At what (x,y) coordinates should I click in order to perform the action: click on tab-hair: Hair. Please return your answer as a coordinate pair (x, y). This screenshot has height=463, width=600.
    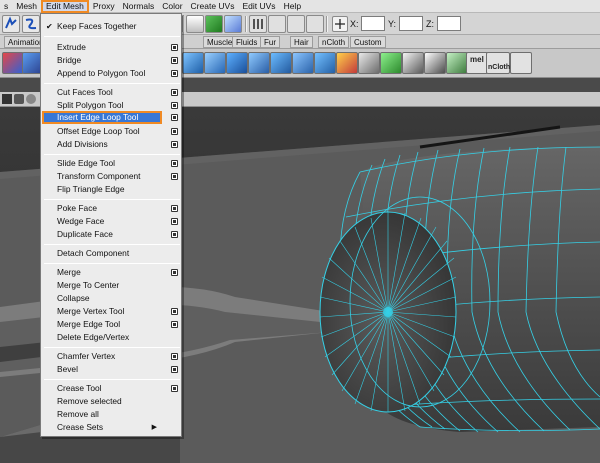
    Looking at the image, I should click on (301, 42).